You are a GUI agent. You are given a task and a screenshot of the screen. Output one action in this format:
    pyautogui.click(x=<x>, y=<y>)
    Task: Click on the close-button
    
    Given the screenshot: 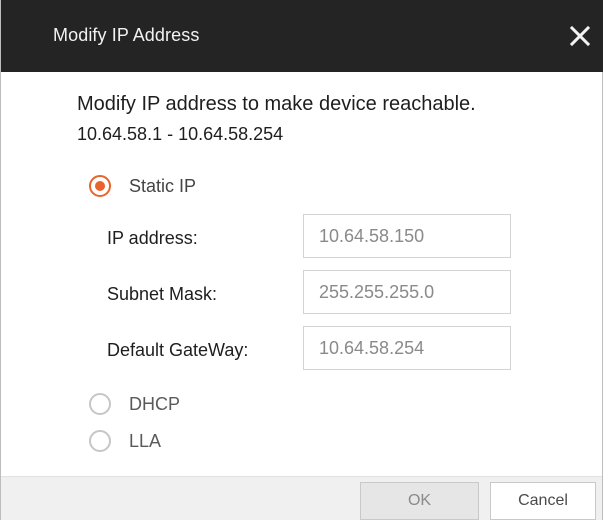 What is the action you would take?
    pyautogui.click(x=580, y=36)
    